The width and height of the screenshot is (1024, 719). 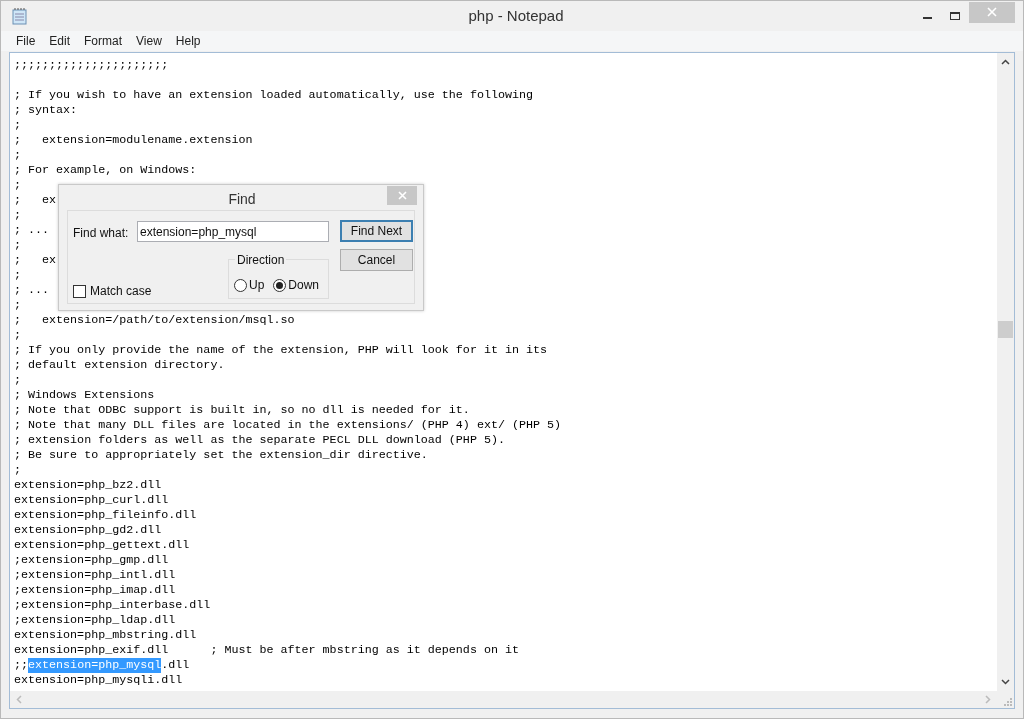 I want to click on scroll-right-icon, so click(x=988, y=699).